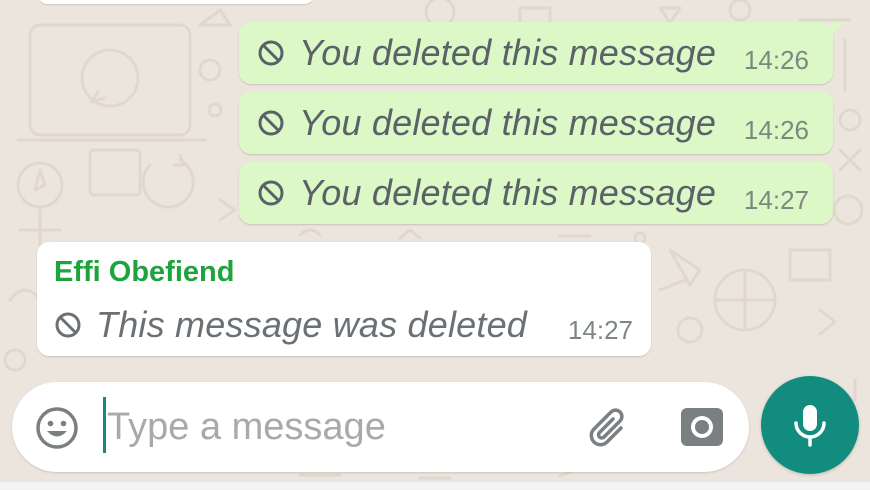 Image resolution: width=870 pixels, height=490 pixels. What do you see at coordinates (435, 486) in the screenshot?
I see `screen-bottom-edge` at bounding box center [435, 486].